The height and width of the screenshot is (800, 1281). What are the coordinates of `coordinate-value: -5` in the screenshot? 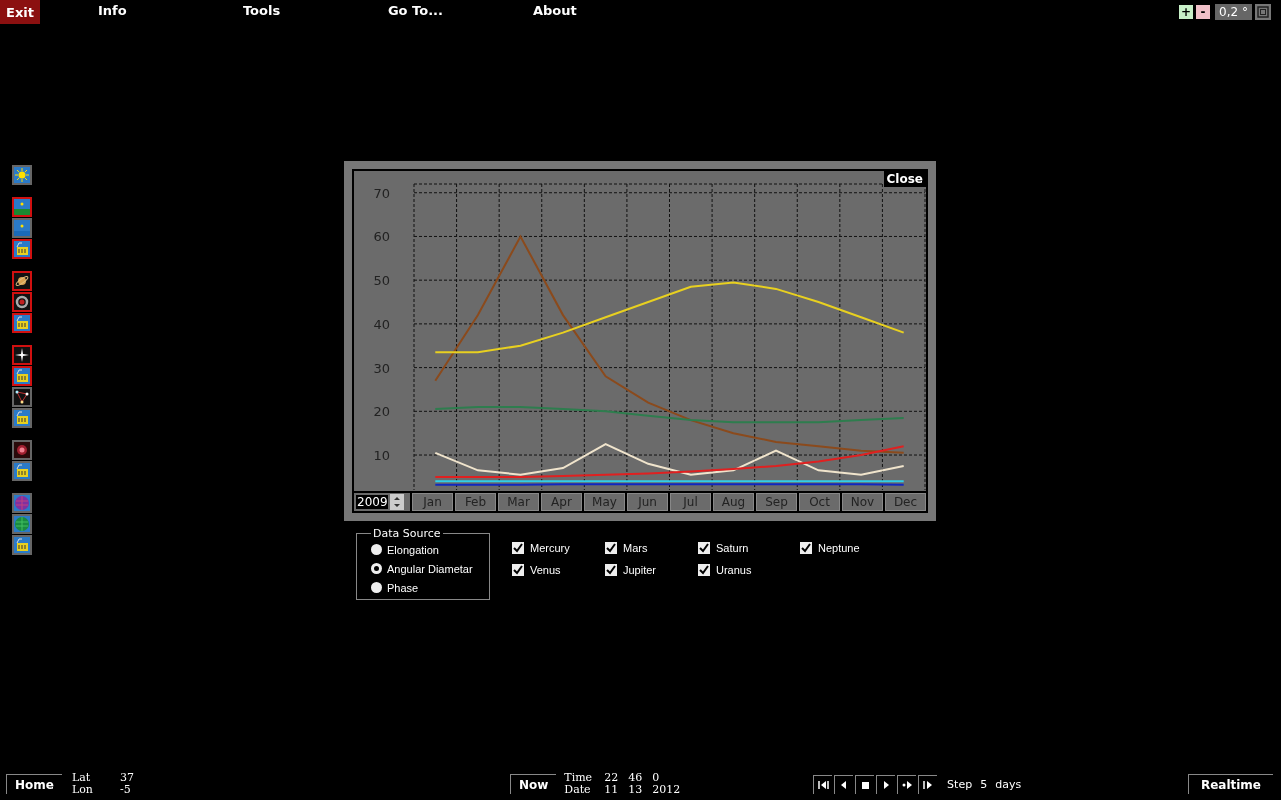 It's located at (125, 790).